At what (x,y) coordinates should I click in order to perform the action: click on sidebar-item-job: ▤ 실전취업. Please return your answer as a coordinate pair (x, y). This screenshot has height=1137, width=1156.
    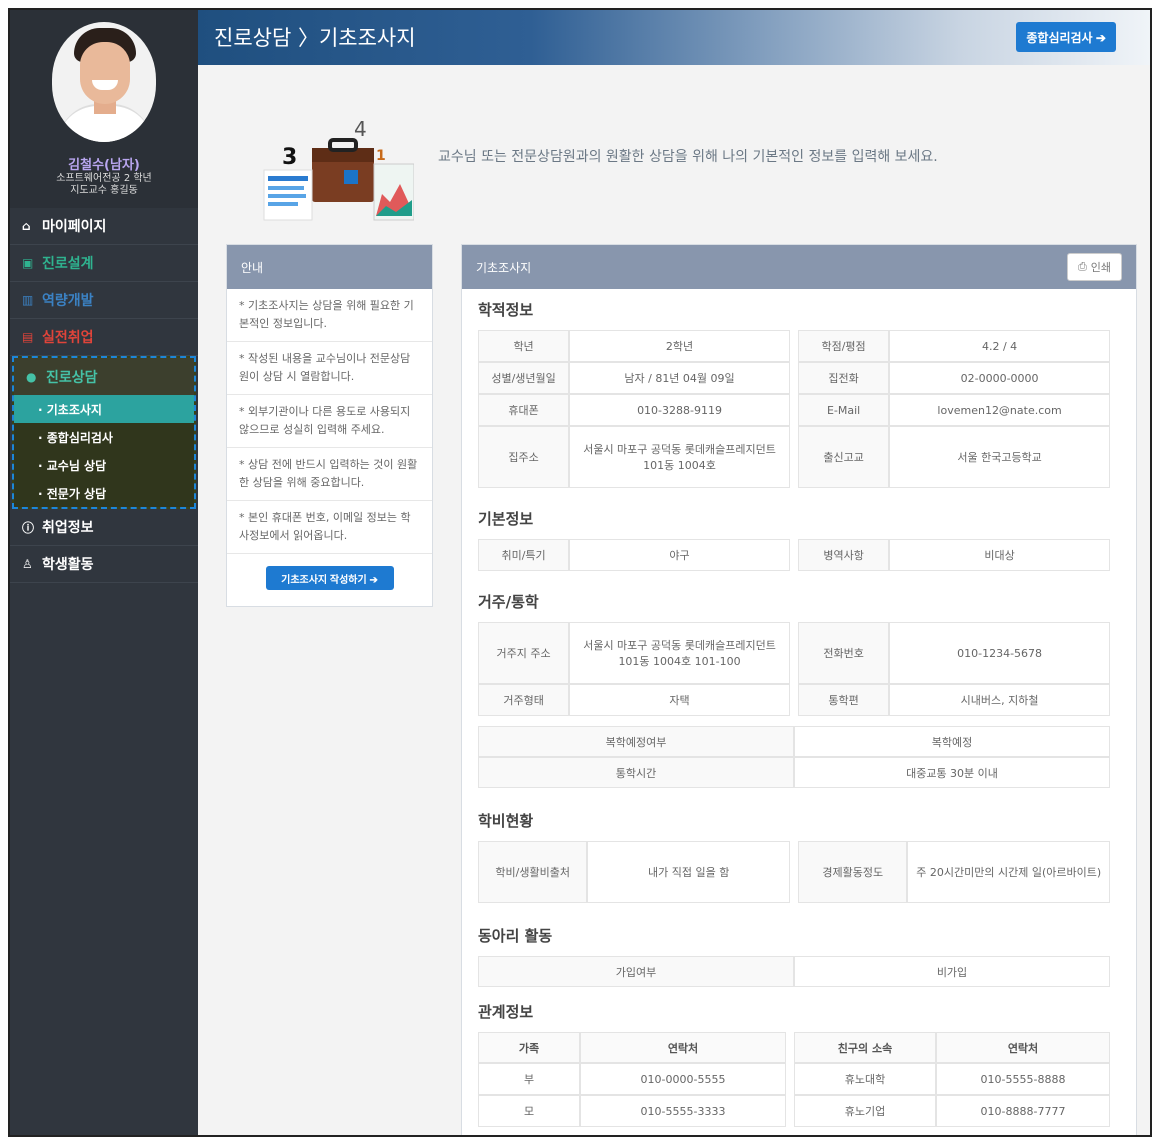
    Looking at the image, I should click on (104, 337).